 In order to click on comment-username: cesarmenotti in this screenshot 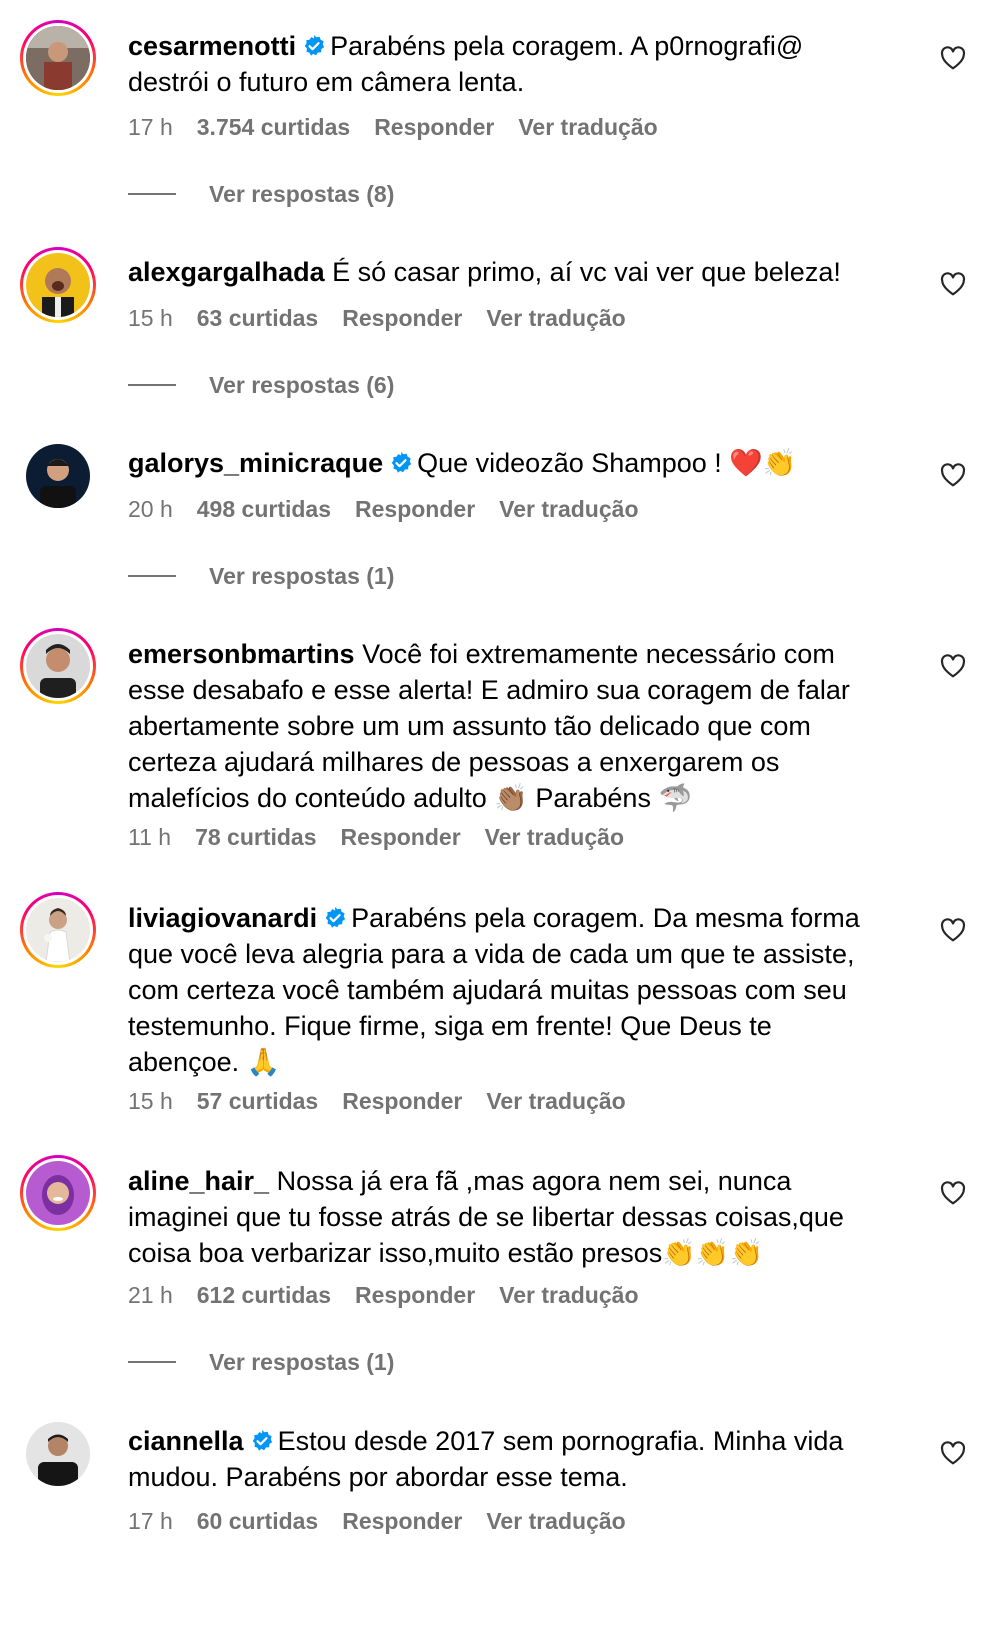, I will do `click(212, 46)`.